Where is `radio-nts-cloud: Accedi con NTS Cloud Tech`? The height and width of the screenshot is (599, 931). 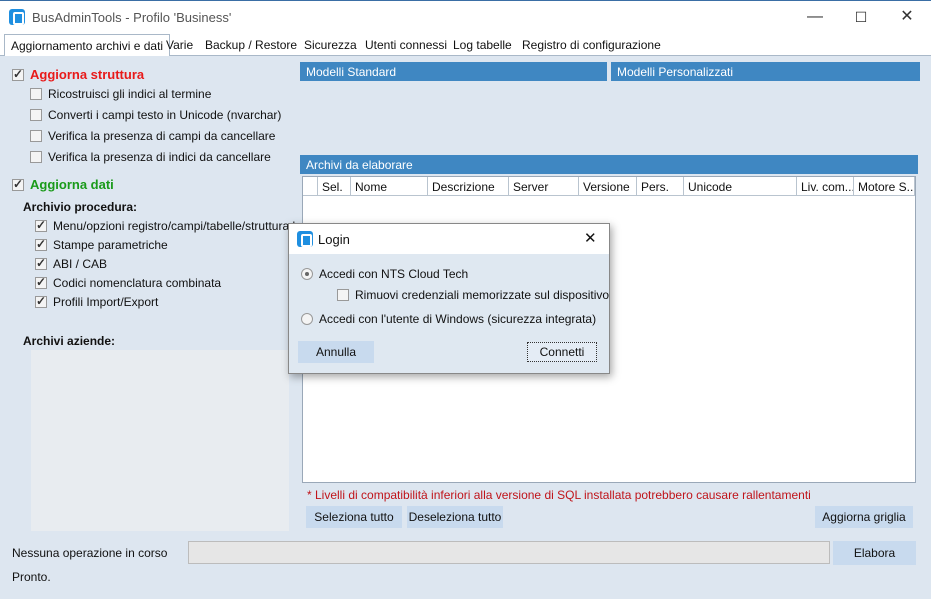 radio-nts-cloud: Accedi con NTS Cloud Tech is located at coordinates (384, 274).